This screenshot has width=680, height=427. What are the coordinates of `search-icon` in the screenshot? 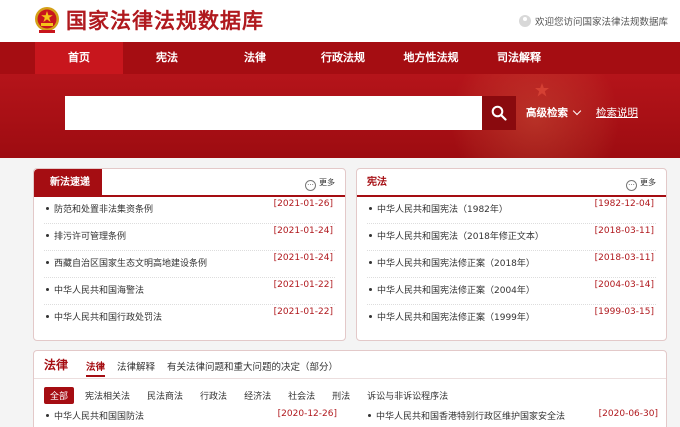 It's located at (499, 113).